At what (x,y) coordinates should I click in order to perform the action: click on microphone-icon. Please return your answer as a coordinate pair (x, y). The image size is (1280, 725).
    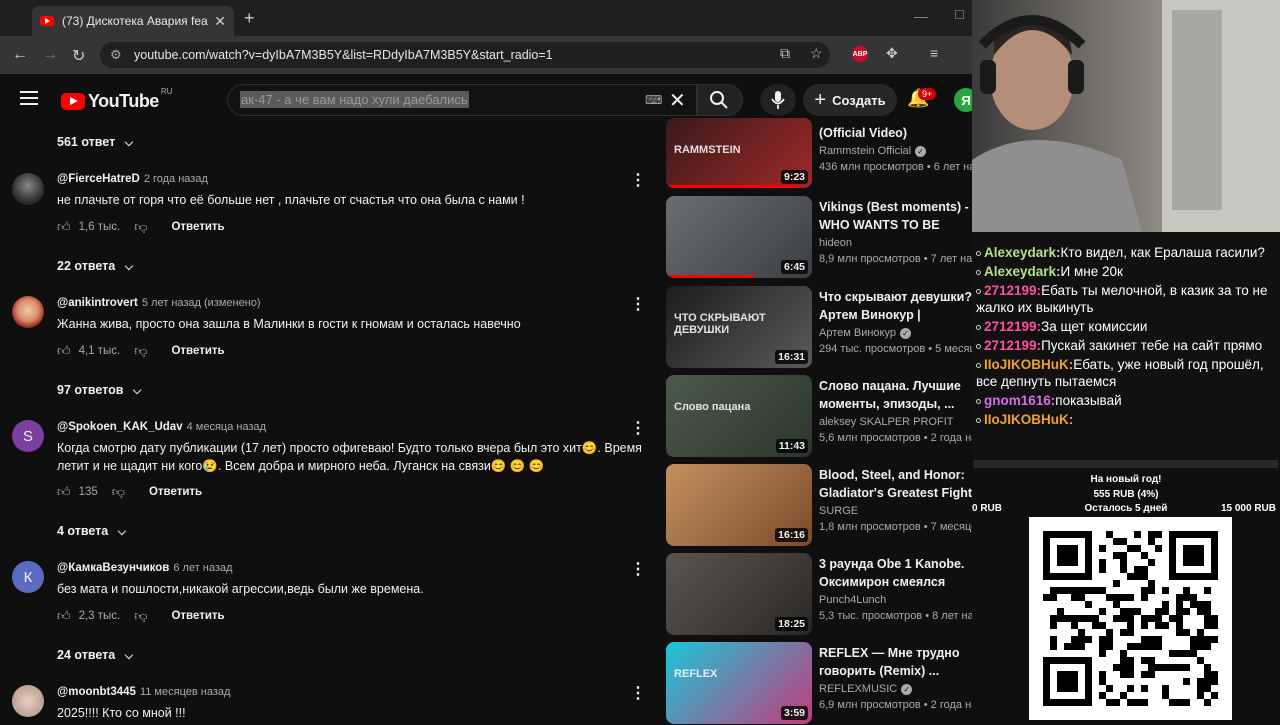
    Looking at the image, I should click on (778, 100).